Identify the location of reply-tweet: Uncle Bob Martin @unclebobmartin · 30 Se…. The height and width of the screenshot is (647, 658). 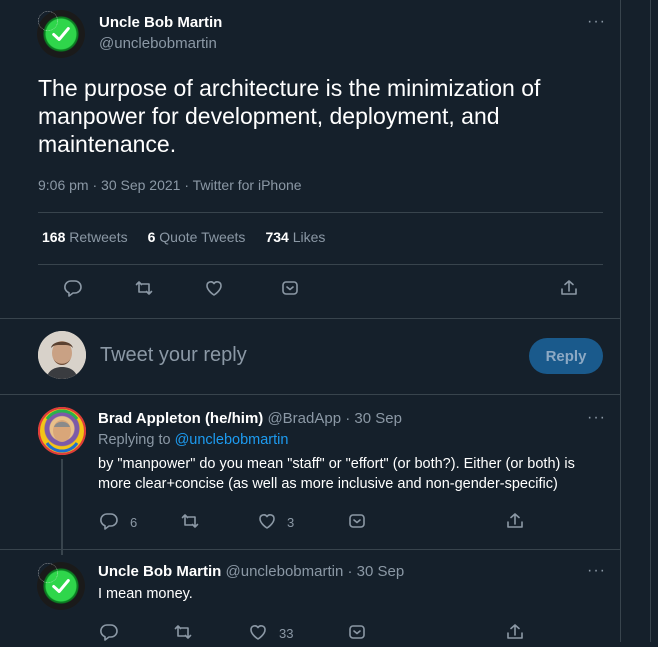
(310, 596).